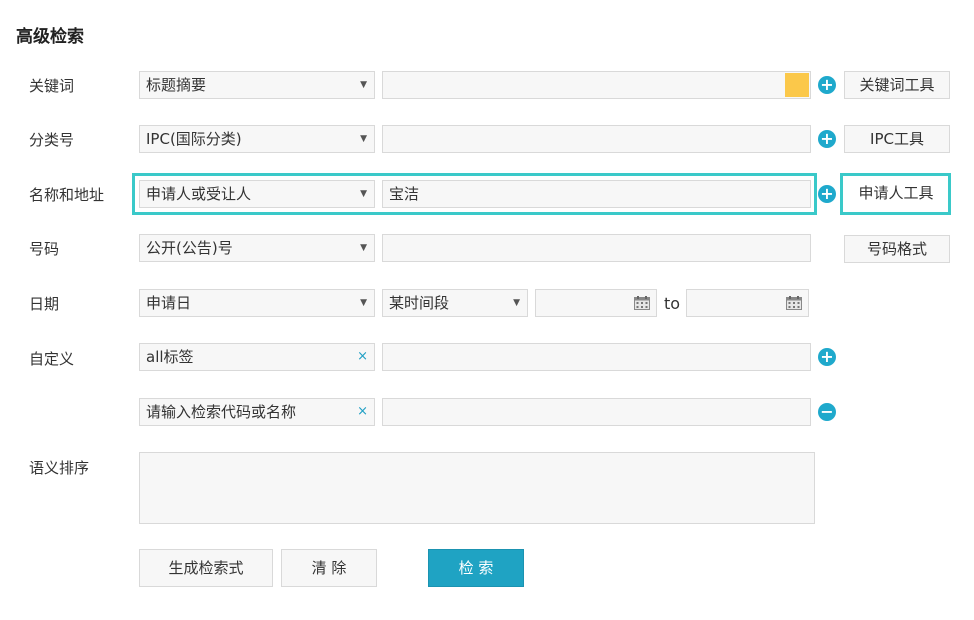 The width and height of the screenshot is (974, 620). Describe the element at coordinates (194, 139) in the screenshot. I see `classification-type-value: IPC(国际分类)` at that location.